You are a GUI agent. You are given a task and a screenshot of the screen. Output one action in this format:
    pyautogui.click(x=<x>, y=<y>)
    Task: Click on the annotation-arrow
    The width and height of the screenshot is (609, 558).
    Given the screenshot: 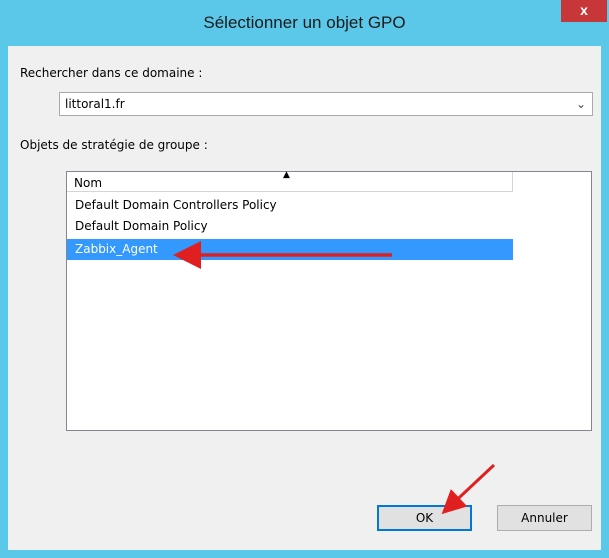 What is the action you would take?
    pyautogui.click(x=468, y=489)
    